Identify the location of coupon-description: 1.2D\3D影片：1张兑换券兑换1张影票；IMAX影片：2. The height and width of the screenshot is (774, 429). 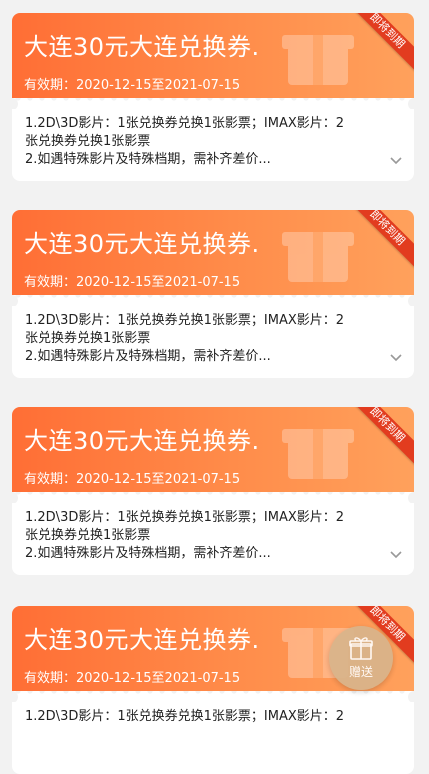
(206, 717).